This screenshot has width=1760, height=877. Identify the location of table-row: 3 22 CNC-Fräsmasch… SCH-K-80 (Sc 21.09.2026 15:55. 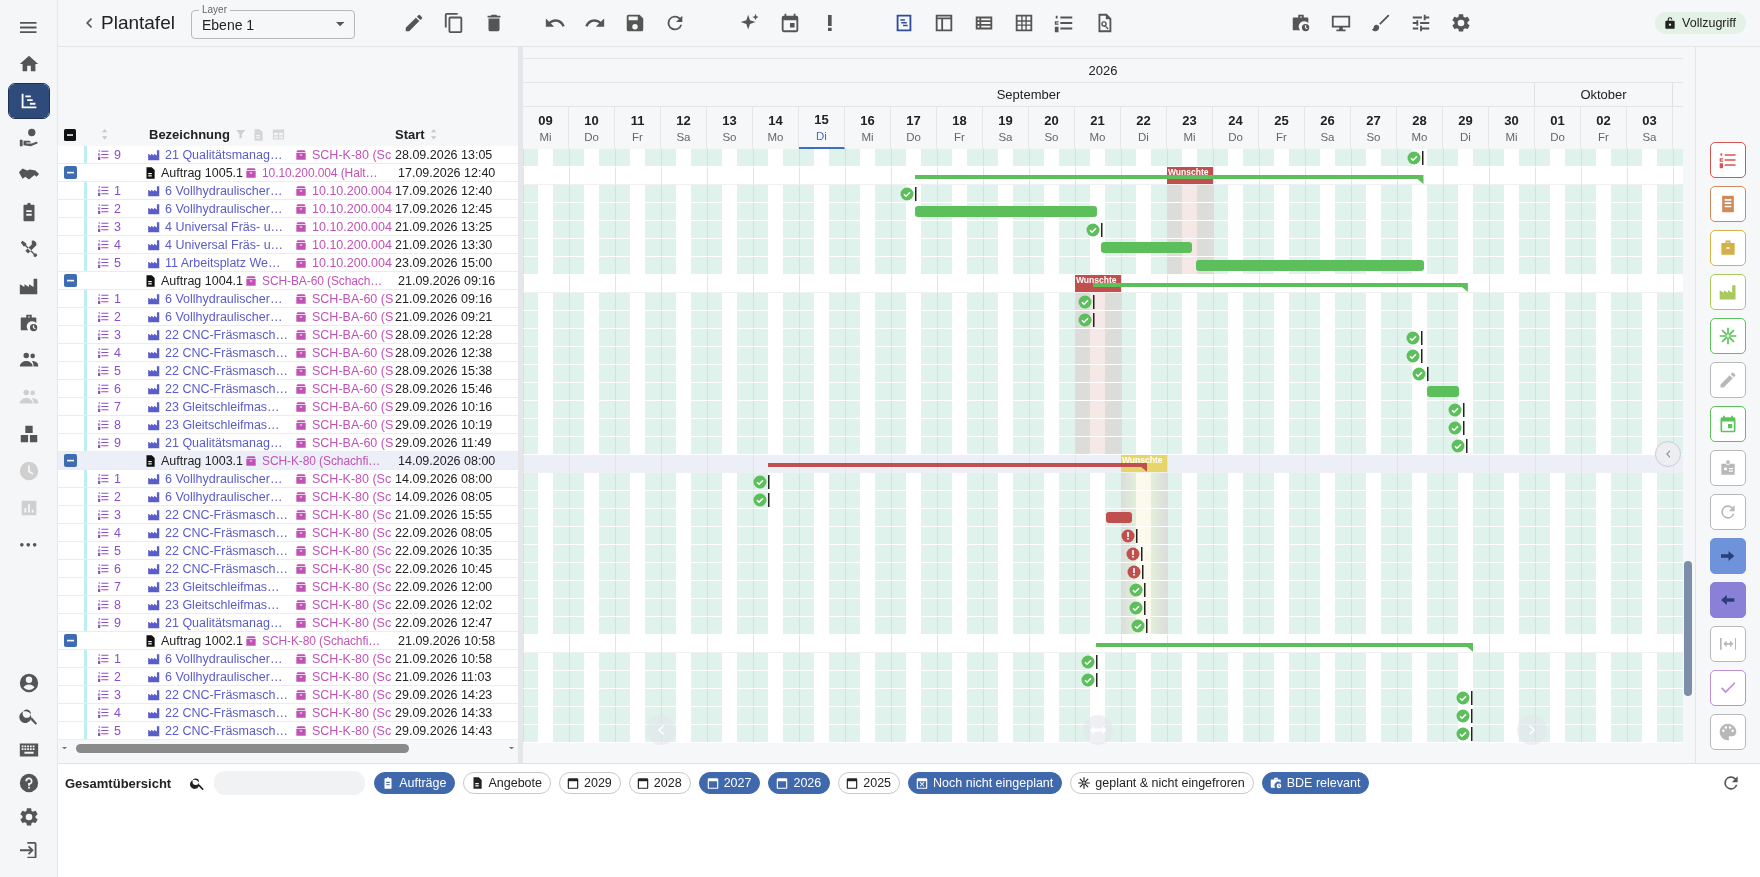
(288, 515).